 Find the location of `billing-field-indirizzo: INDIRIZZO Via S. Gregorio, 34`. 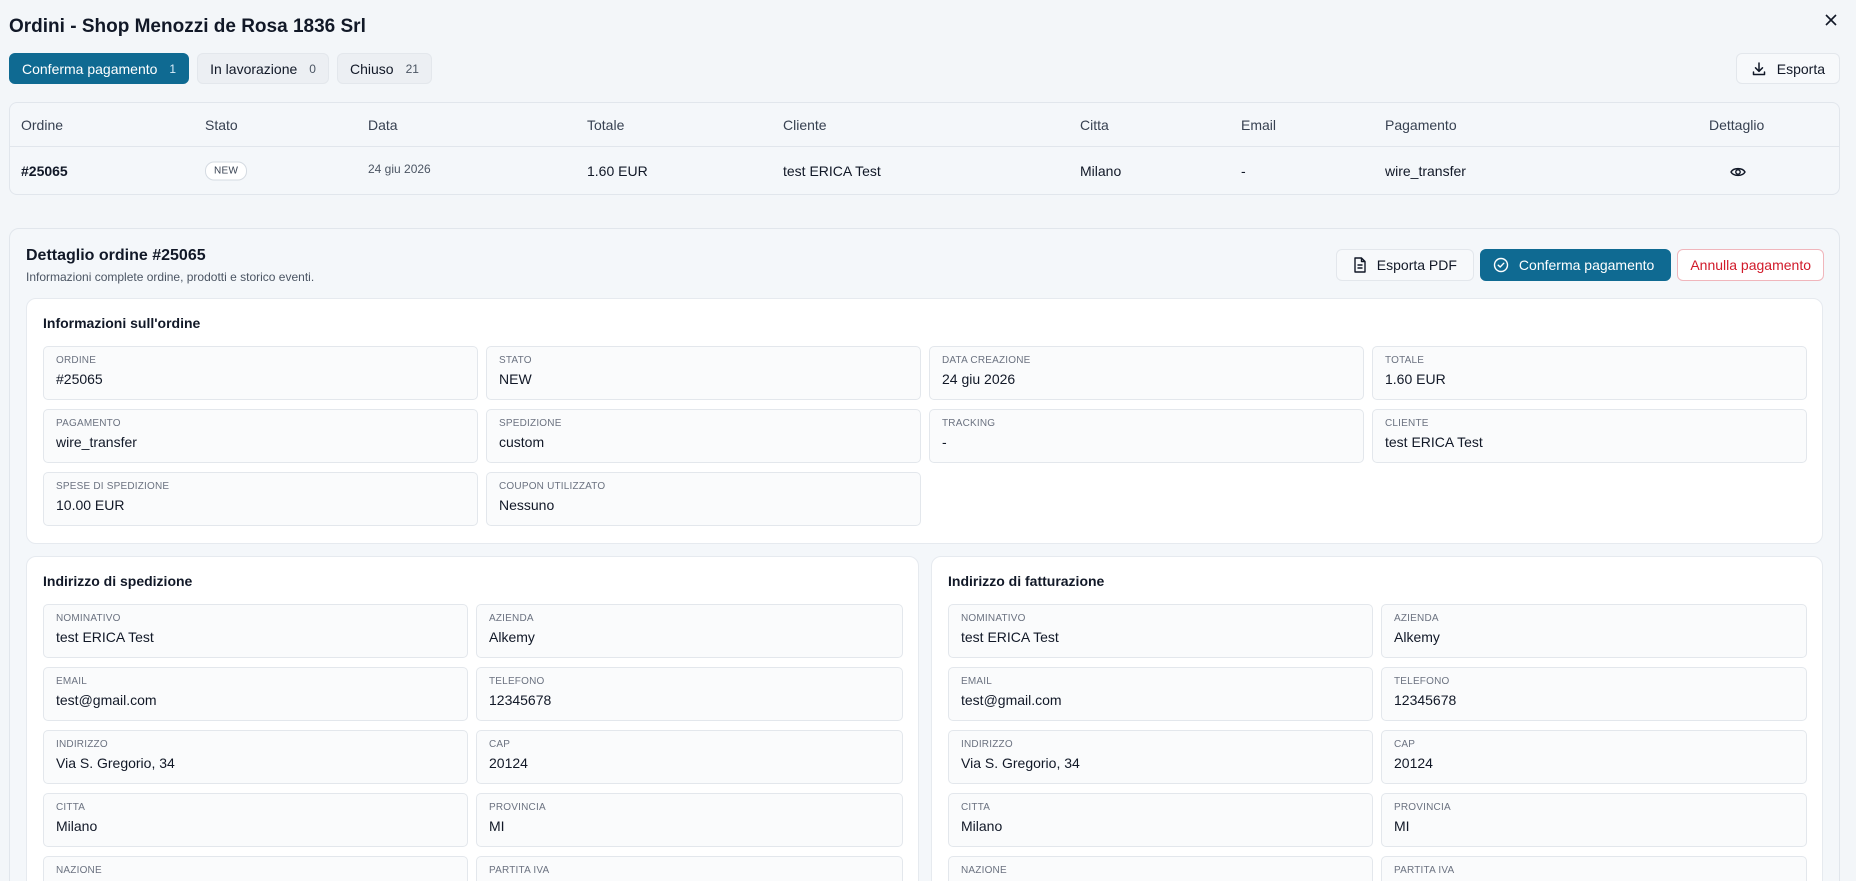

billing-field-indirizzo: INDIRIZZO Via S. Gregorio, 34 is located at coordinates (1160, 757).